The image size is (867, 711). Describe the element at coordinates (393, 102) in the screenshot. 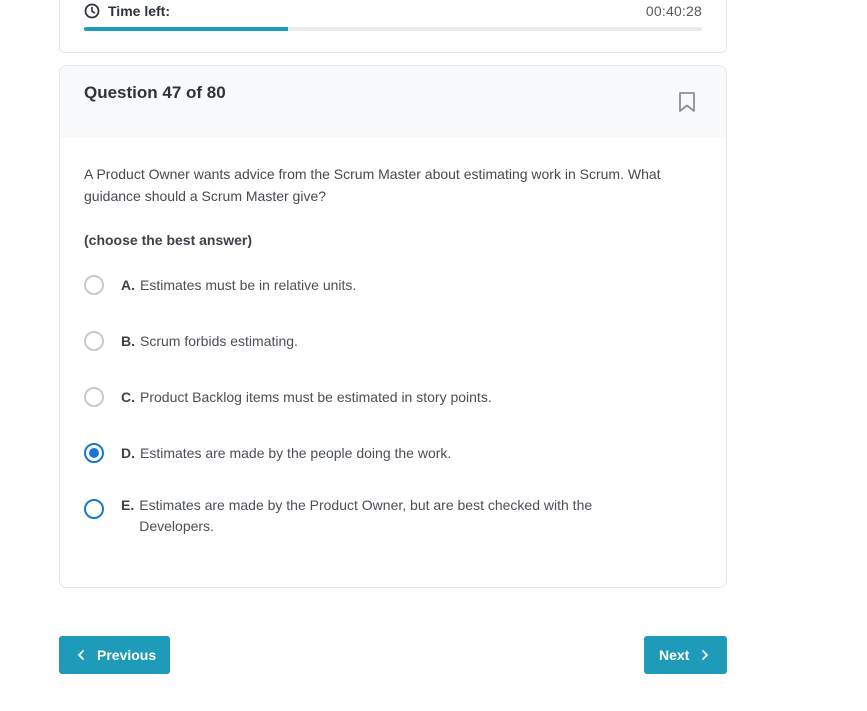

I see `question-header: Question 47 of 80` at that location.